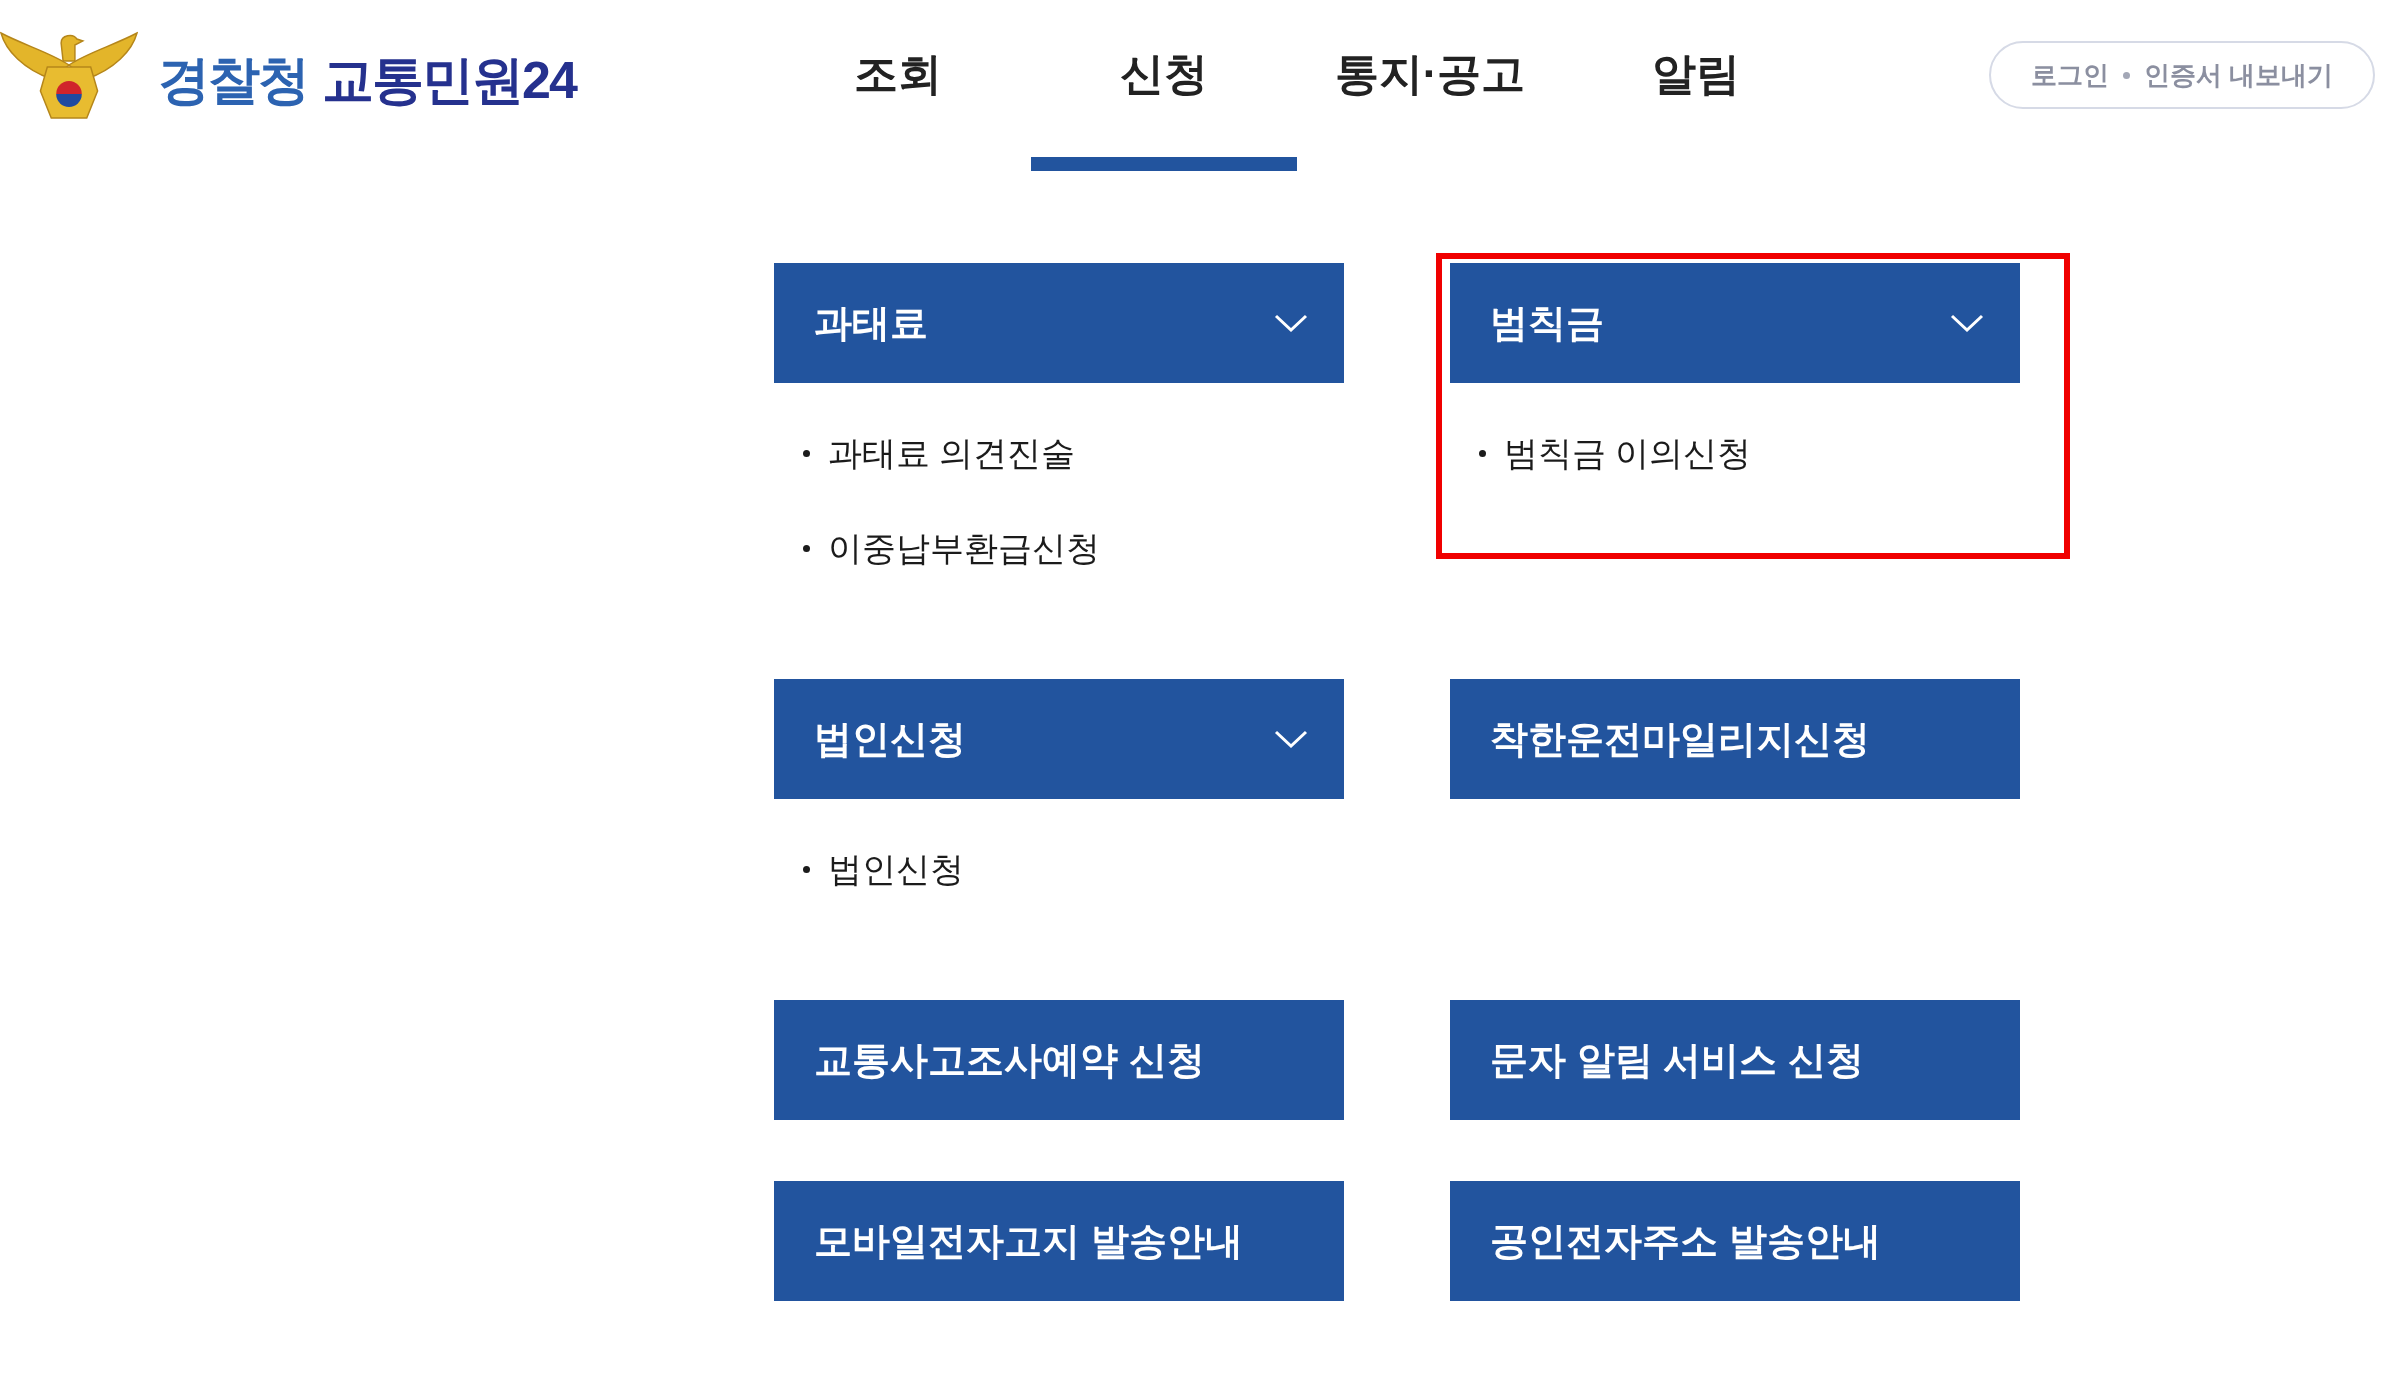  I want to click on submenu-link: 법인신청, so click(896, 869).